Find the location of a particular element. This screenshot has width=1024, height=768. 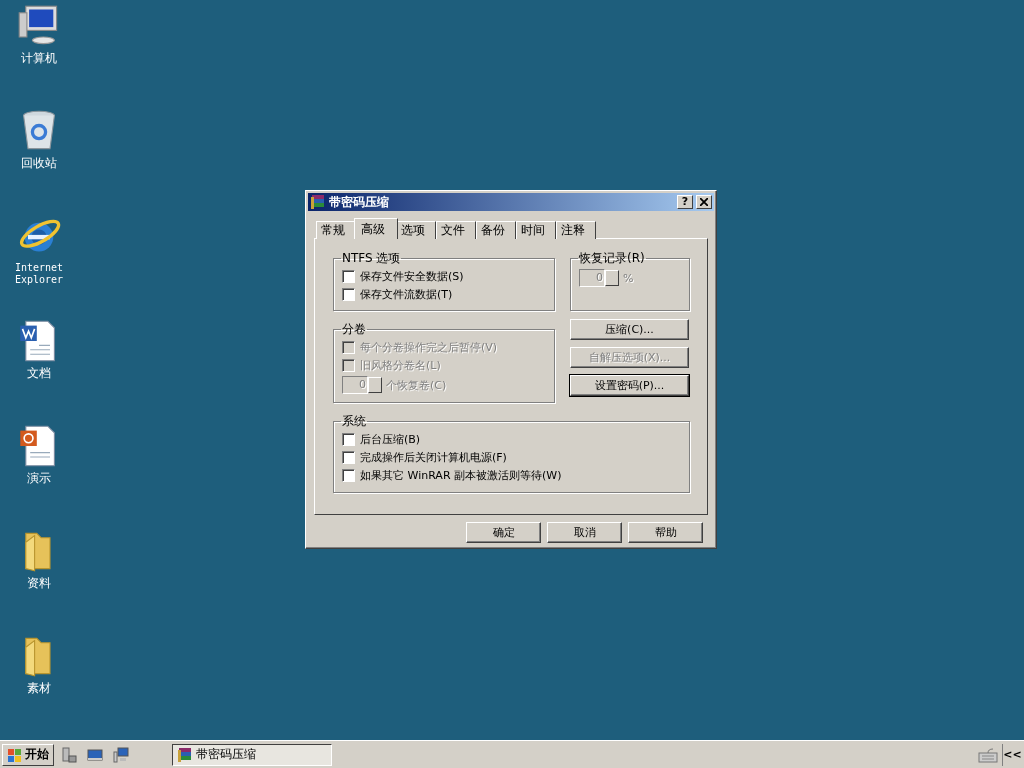

tab: 选项 is located at coordinates (416, 230).